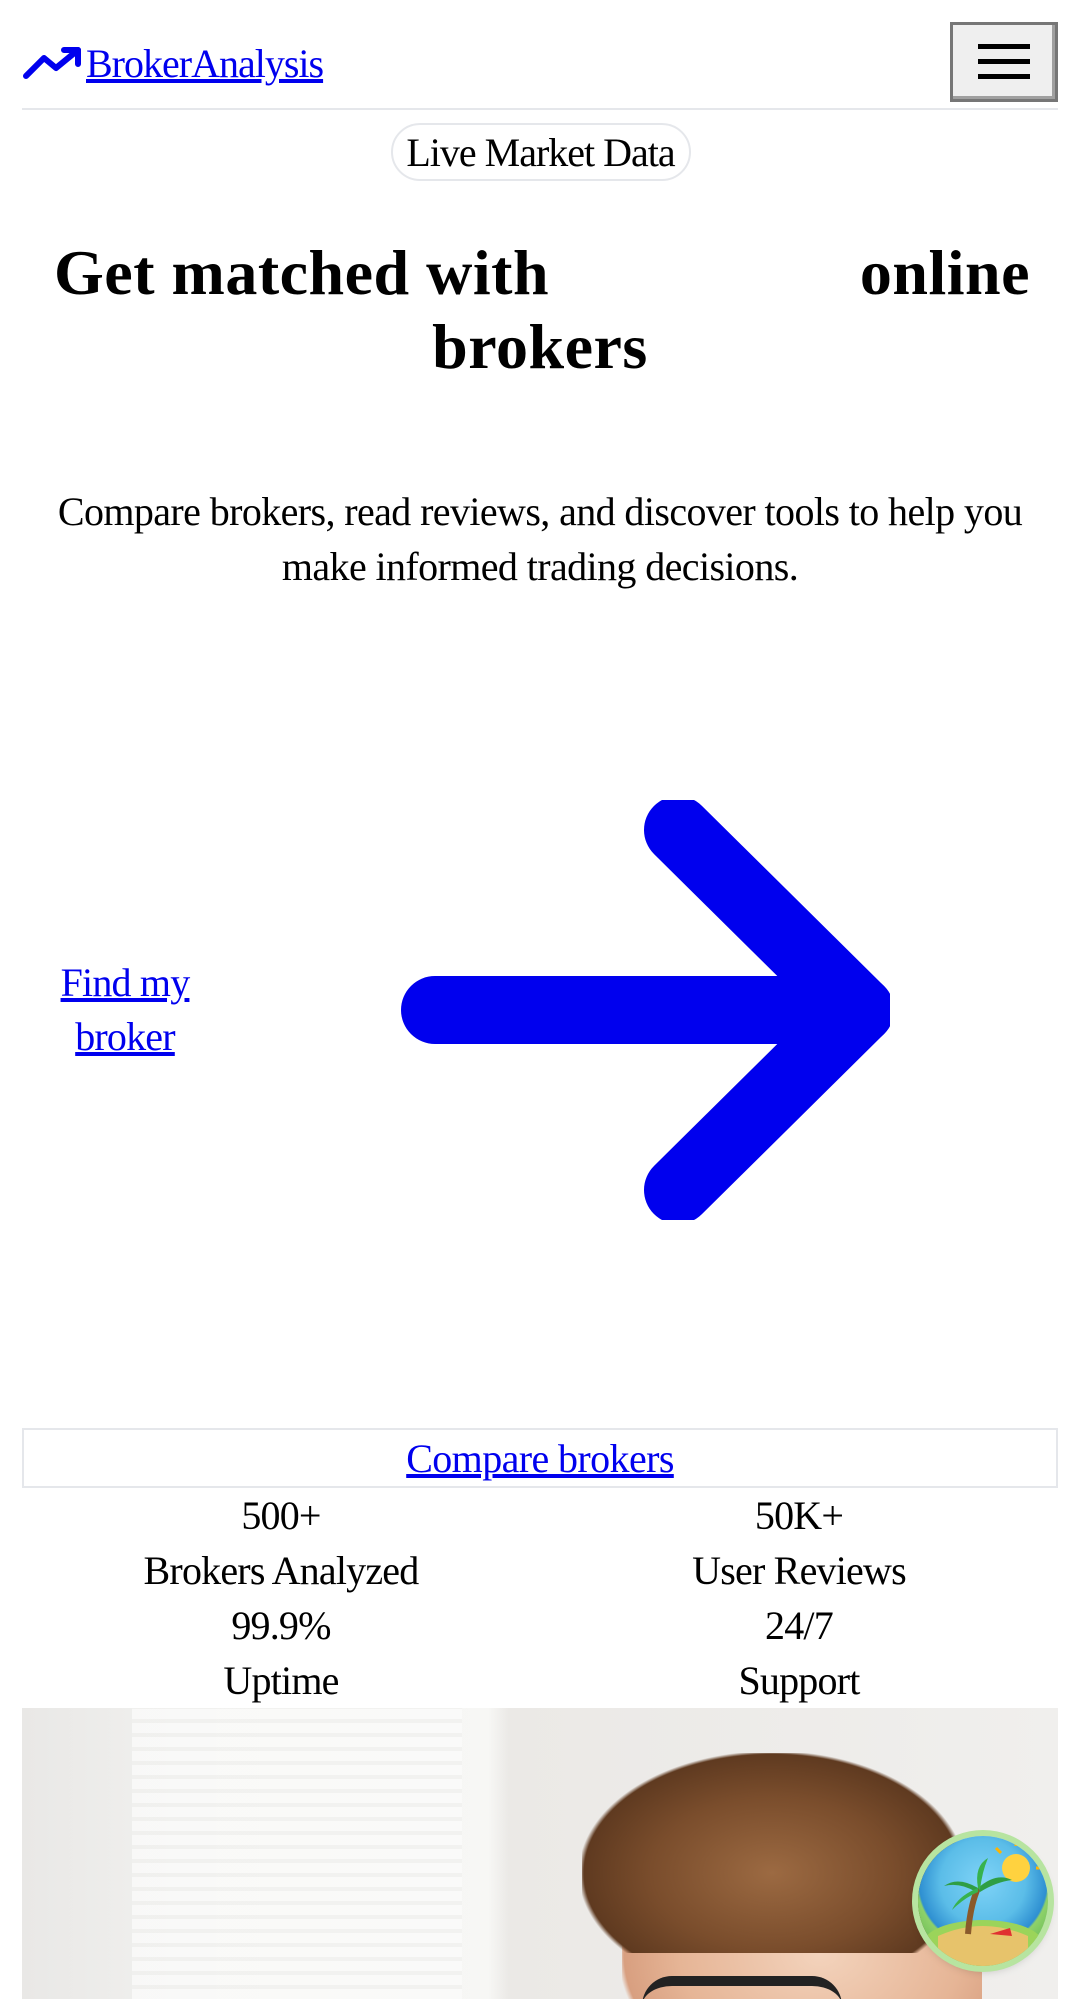 The height and width of the screenshot is (1999, 1081). Describe the element at coordinates (799, 1570) in the screenshot. I see `stat-label: User Reviews` at that location.